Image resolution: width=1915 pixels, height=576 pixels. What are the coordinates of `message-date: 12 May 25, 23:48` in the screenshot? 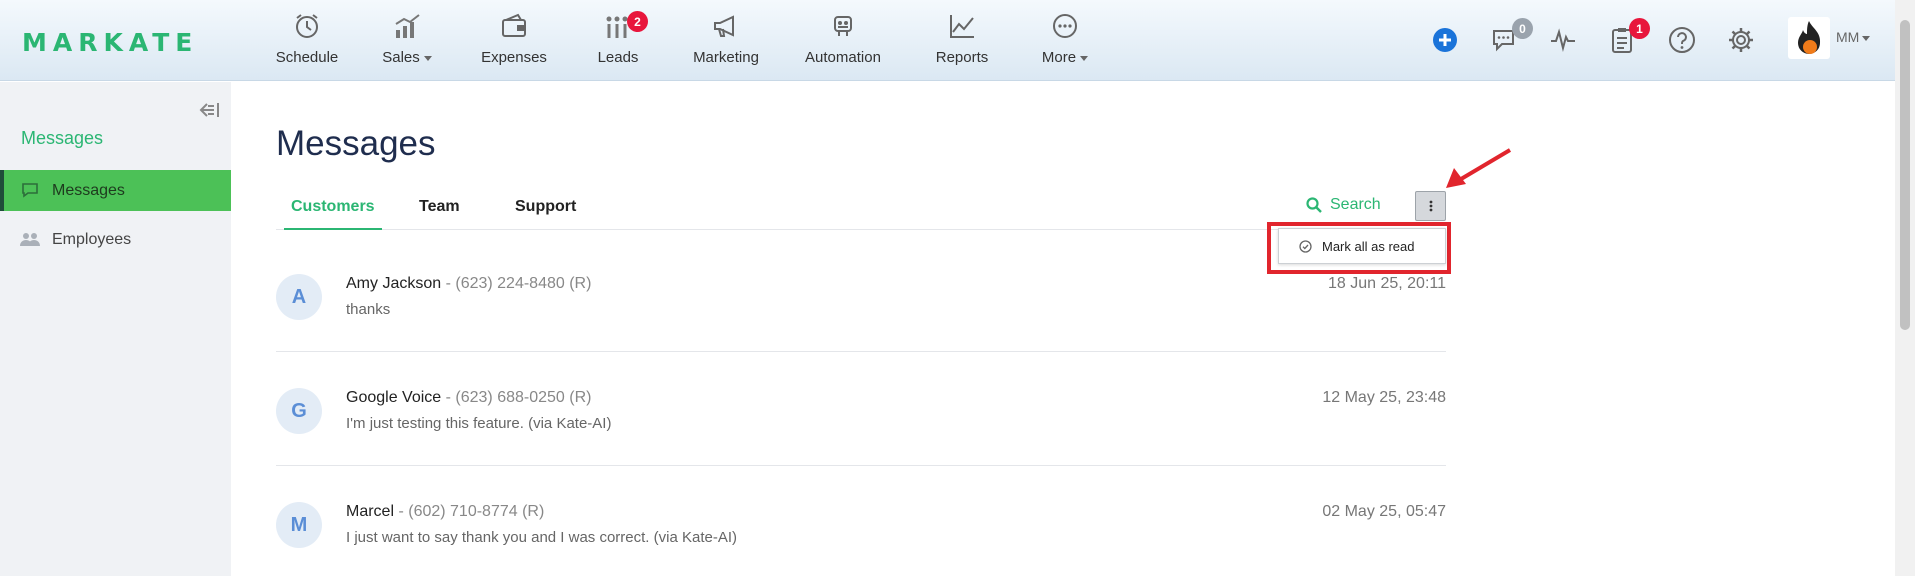 It's located at (1384, 397).